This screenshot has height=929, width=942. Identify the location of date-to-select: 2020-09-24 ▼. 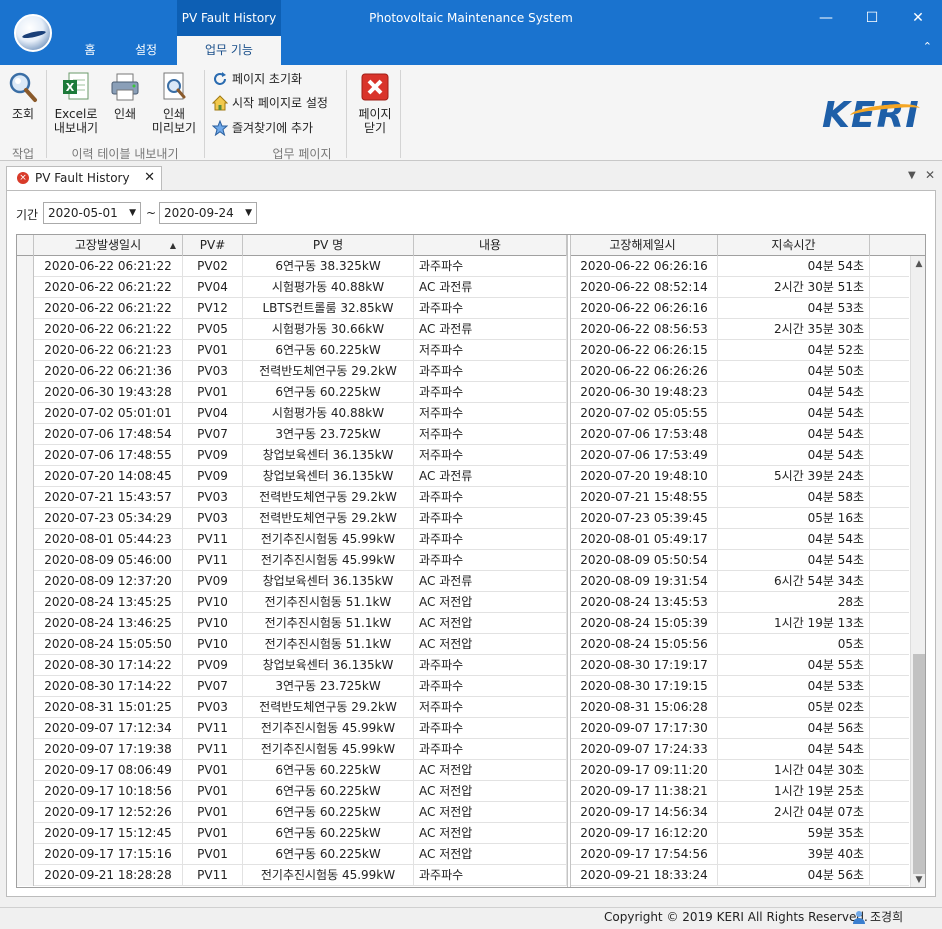
(208, 213).